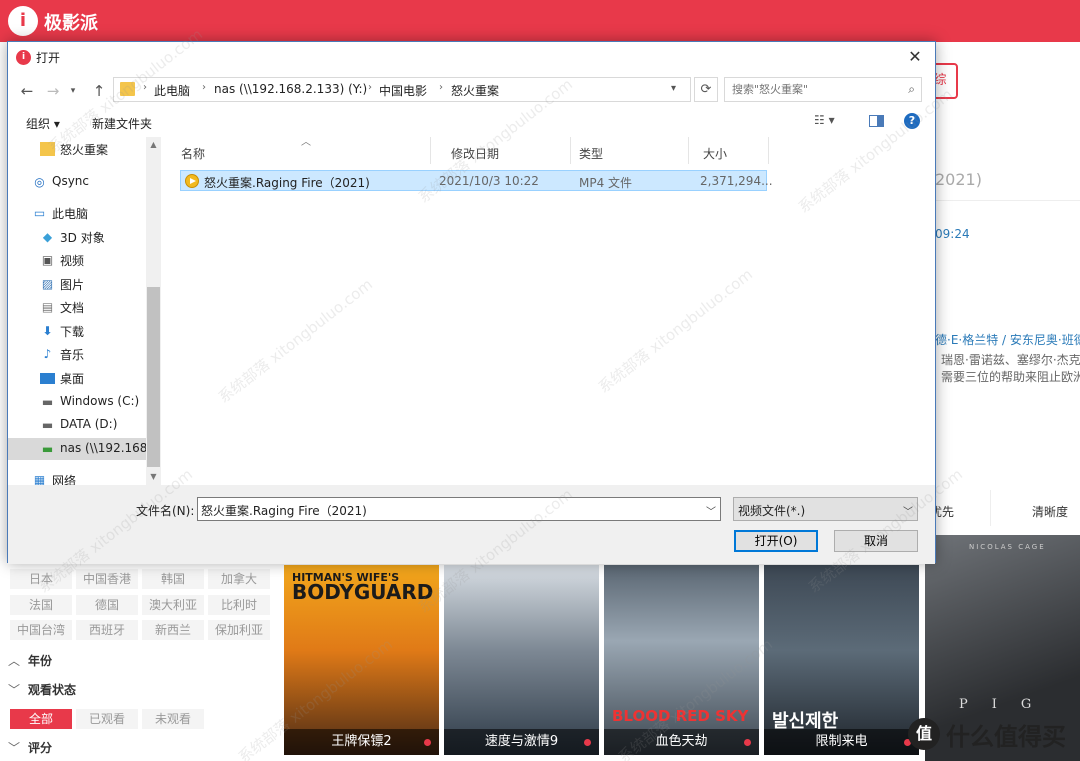 The image size is (1080, 761). Describe the element at coordinates (361, 660) in the screenshot. I see `poster-card: HITMAN'S WIFE'S BODYGUARD 王牌保镖2` at that location.